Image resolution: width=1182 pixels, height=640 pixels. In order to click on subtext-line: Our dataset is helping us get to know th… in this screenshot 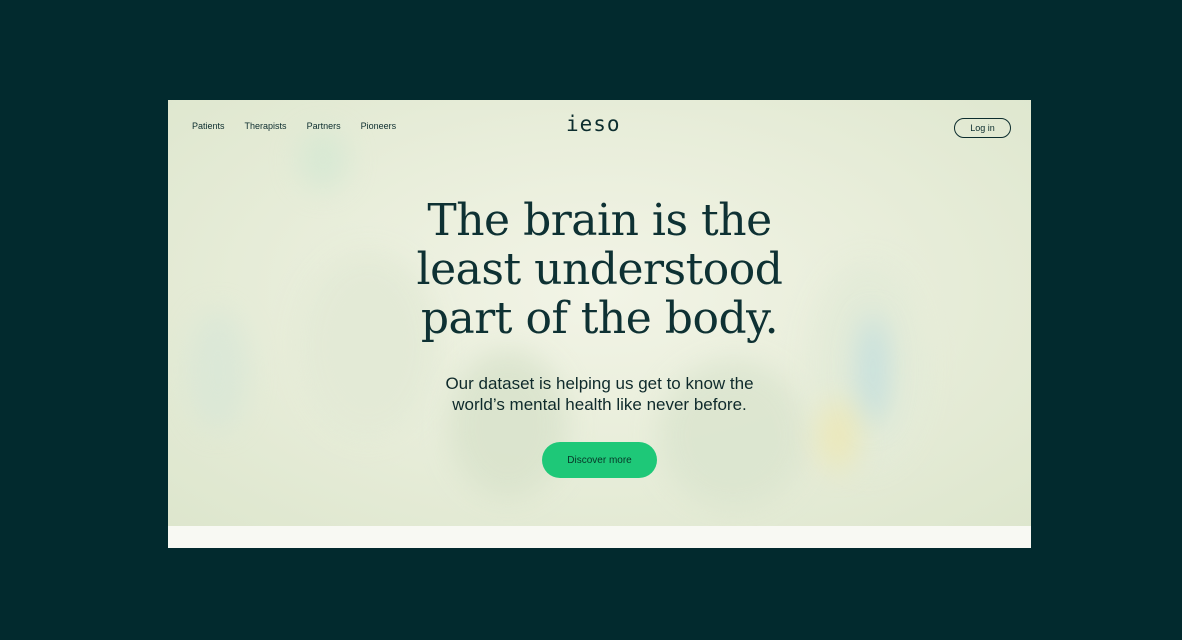, I will do `click(599, 383)`.